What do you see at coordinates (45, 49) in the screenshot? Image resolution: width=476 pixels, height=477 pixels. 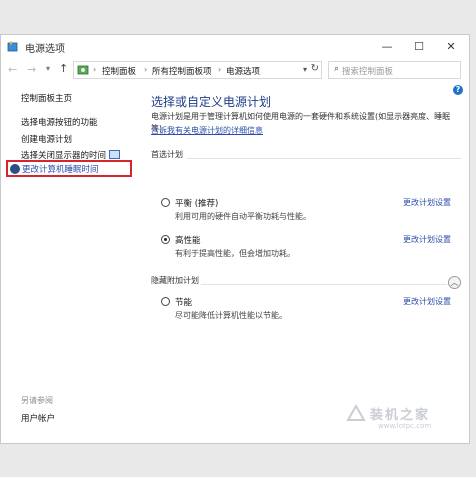 I see `window-title: 电源选项` at bounding box center [45, 49].